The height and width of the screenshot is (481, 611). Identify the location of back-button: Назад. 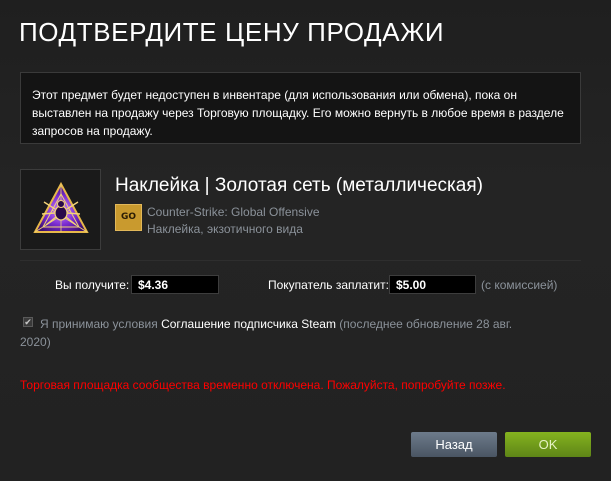
(454, 444).